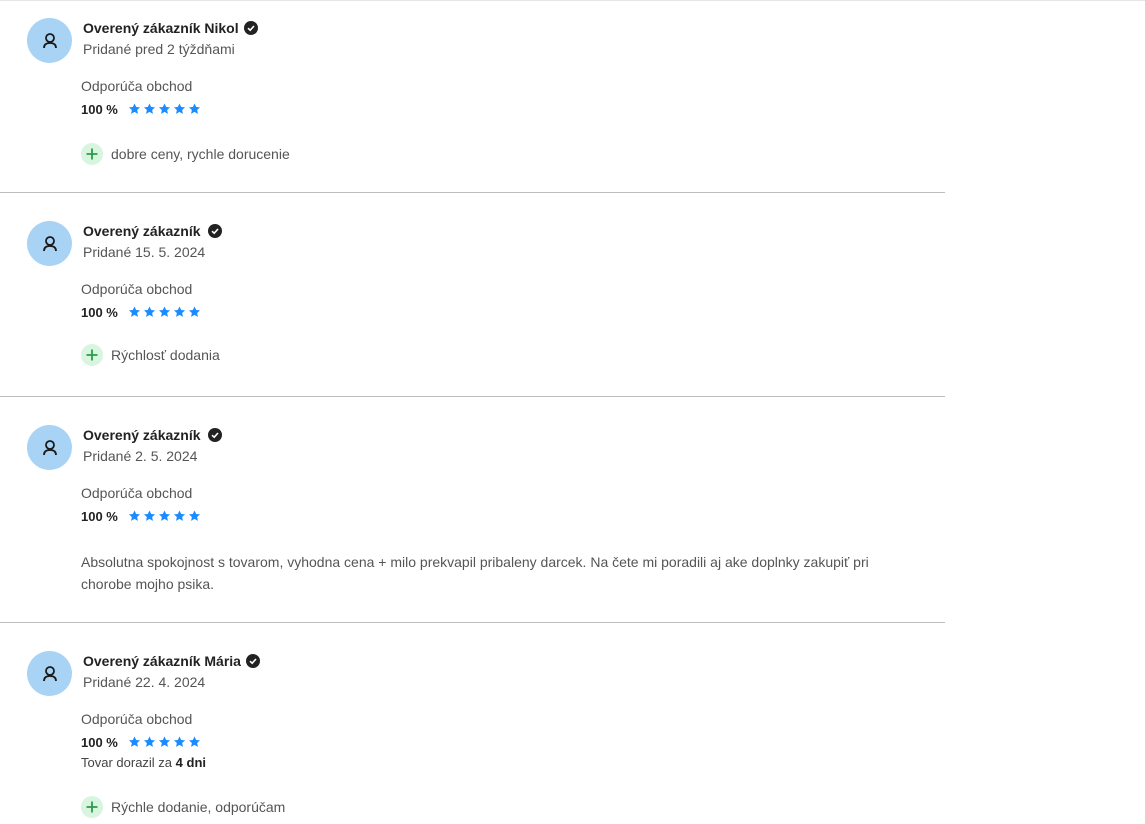 Image resolution: width=1145 pixels, height=824 pixels. Describe the element at coordinates (486, 448) in the screenshot. I see `review-header: Overený zákazník Pridané 2. 5. 2024` at that location.